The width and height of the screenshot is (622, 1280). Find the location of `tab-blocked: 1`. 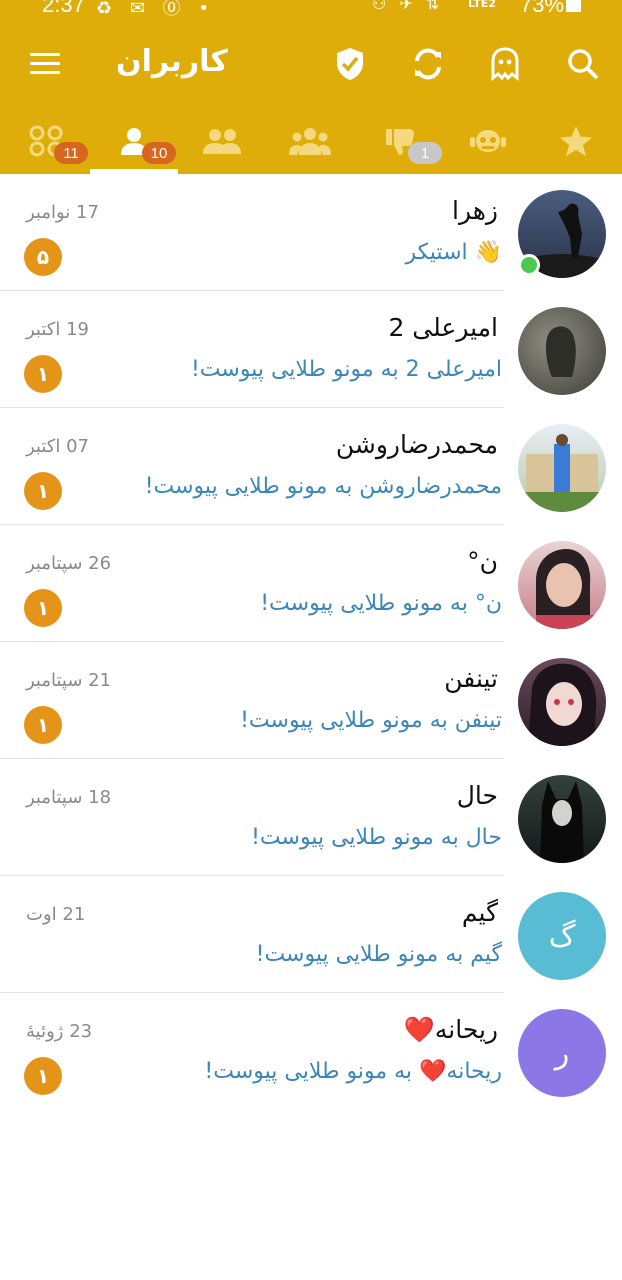

tab-blocked: 1 is located at coordinates (400, 141).